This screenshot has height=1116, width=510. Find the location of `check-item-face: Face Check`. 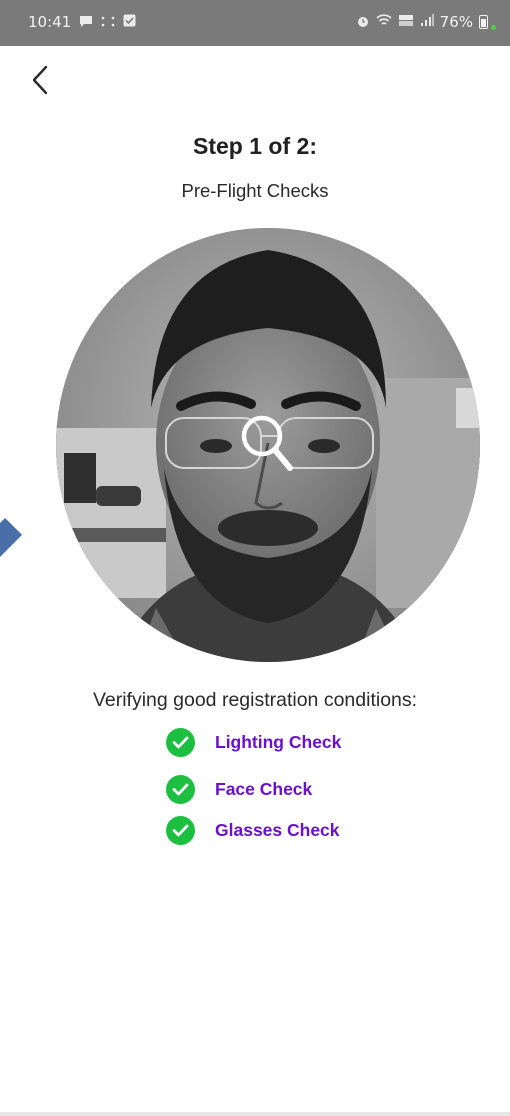

check-item-face: Face Check is located at coordinates (253, 789).